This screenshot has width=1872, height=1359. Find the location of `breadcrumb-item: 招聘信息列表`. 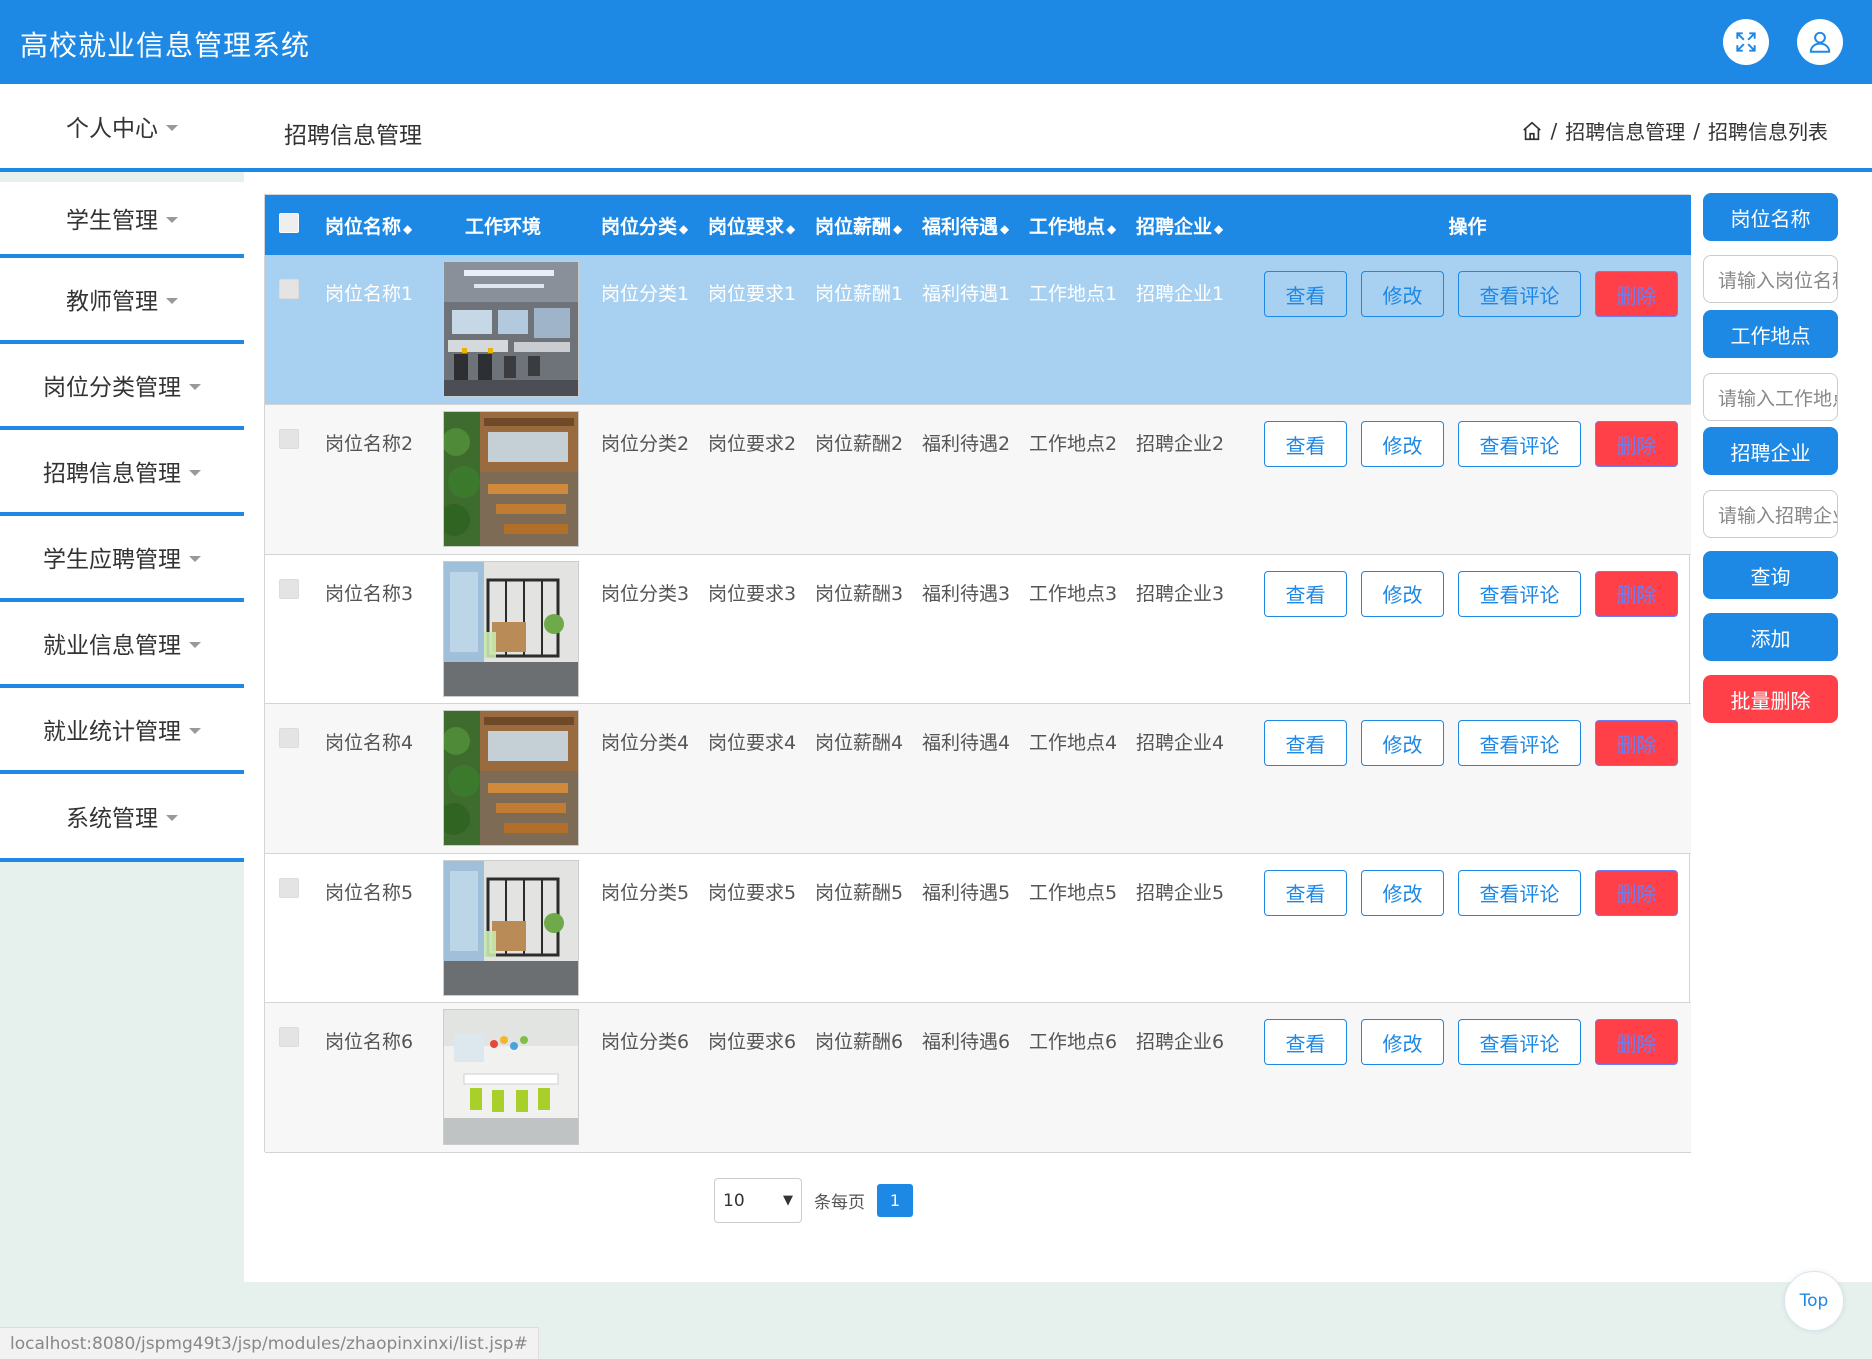

breadcrumb-item: 招聘信息列表 is located at coordinates (1768, 132).